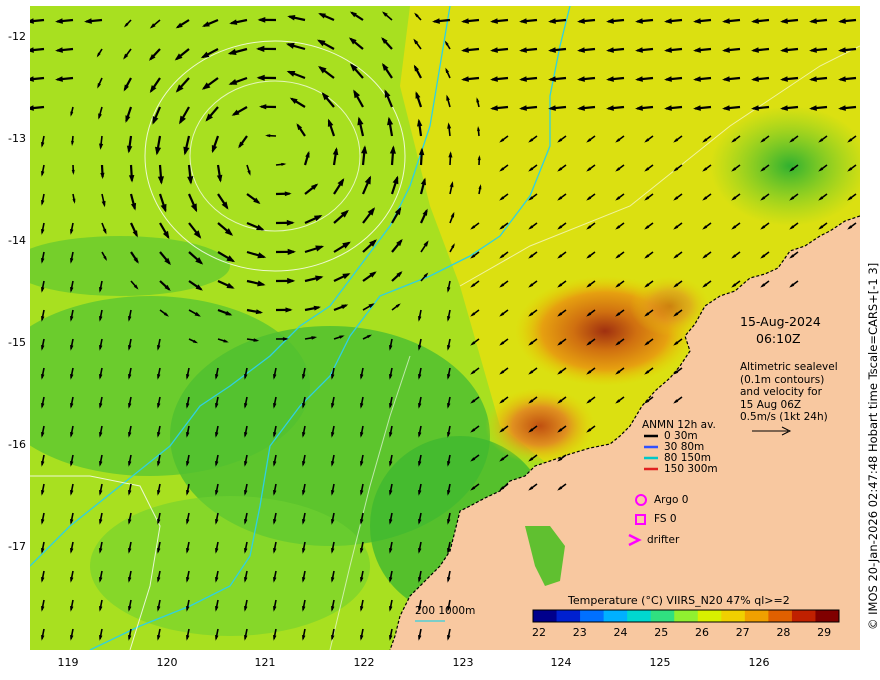 Image resolution: width=880 pixels, height=680 pixels. I want to click on colorbar-tick-label: 22, so click(539, 632).